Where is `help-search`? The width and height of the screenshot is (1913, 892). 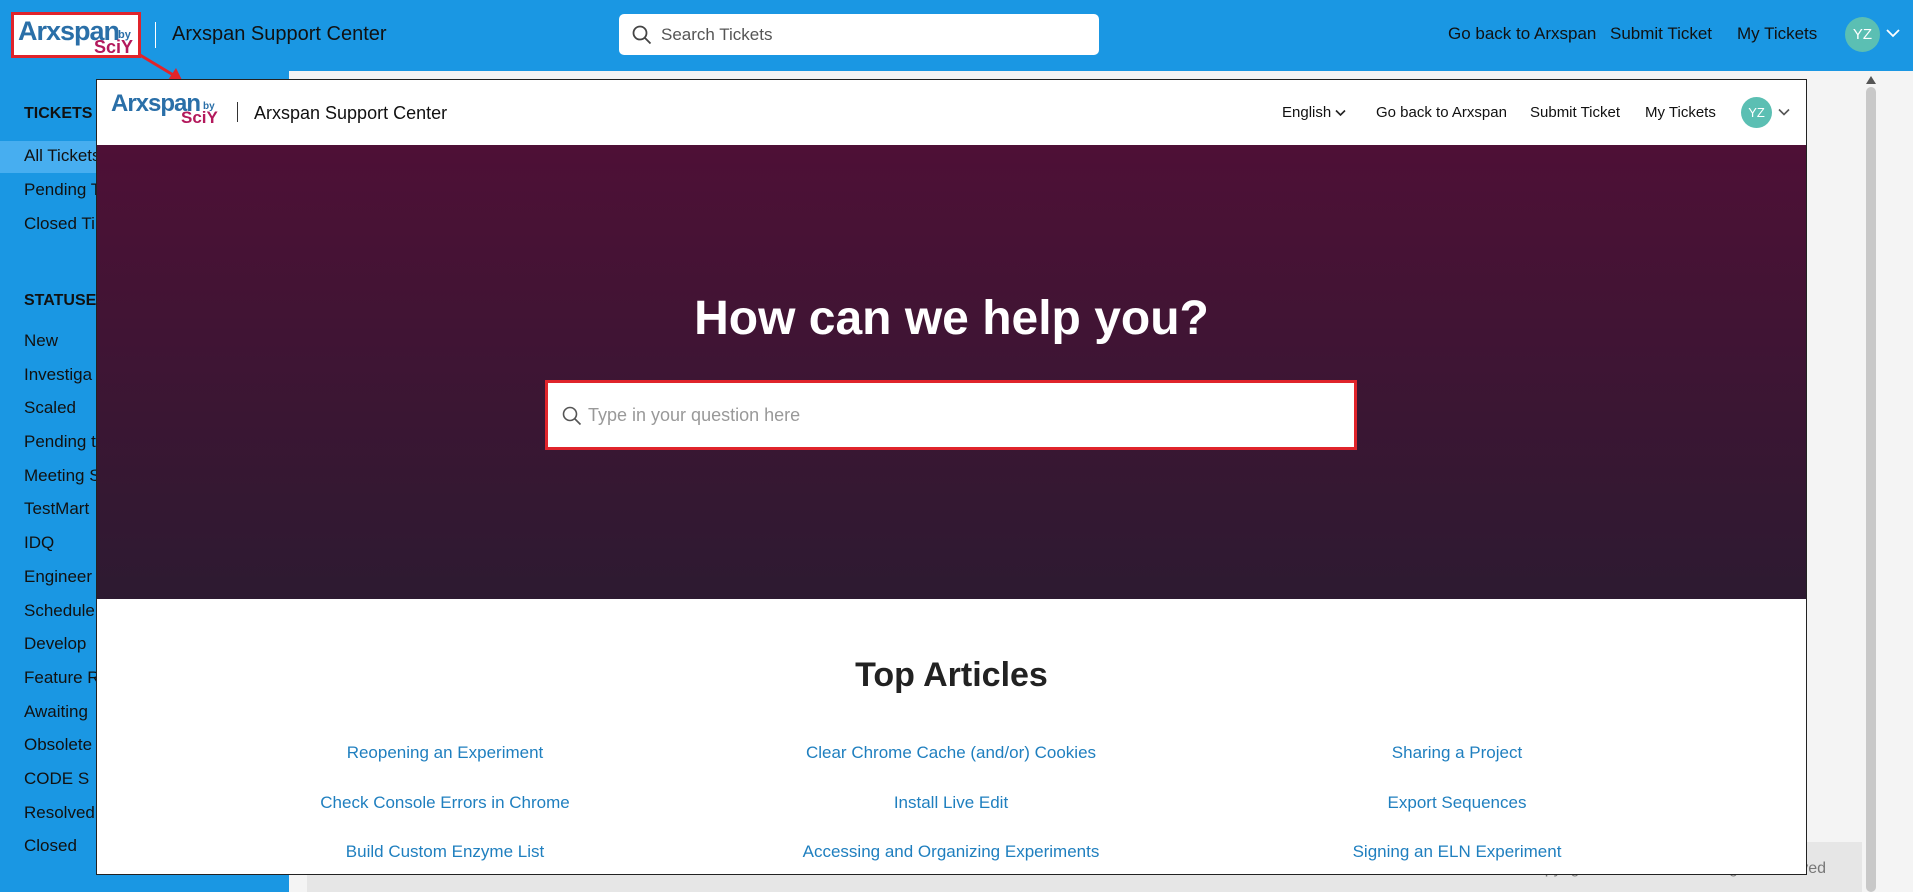 help-search is located at coordinates (951, 415).